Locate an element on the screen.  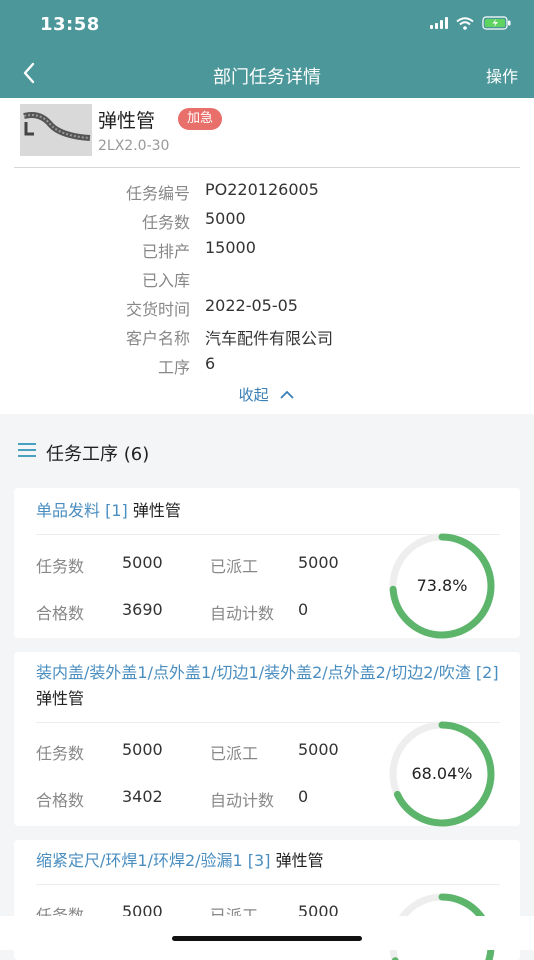
product-name: 弹性管 is located at coordinates (127, 121).